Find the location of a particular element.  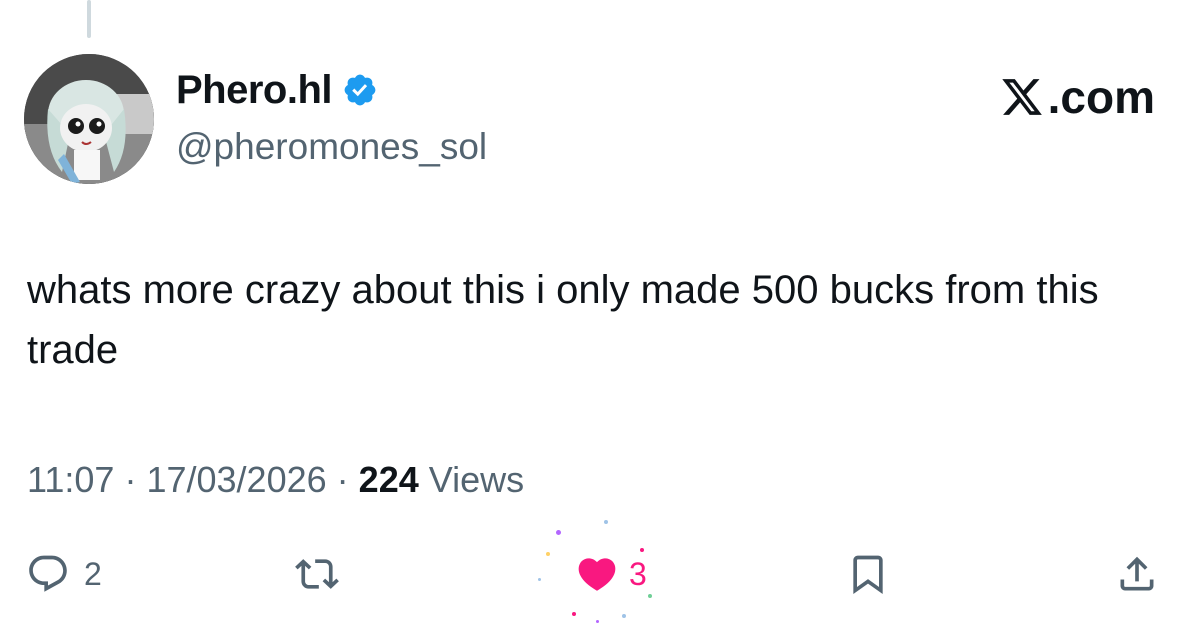

share-button is located at coordinates (1137, 574).